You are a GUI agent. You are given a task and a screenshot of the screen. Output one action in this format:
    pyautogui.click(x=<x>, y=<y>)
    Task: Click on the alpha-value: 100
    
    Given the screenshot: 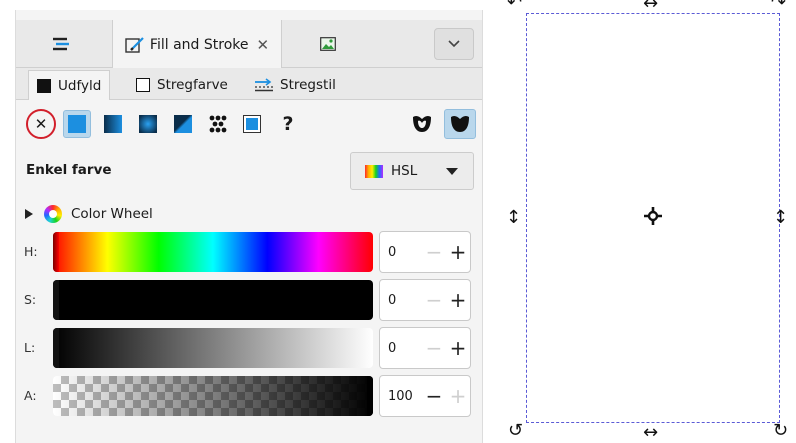 What is the action you would take?
    pyautogui.click(x=401, y=396)
    